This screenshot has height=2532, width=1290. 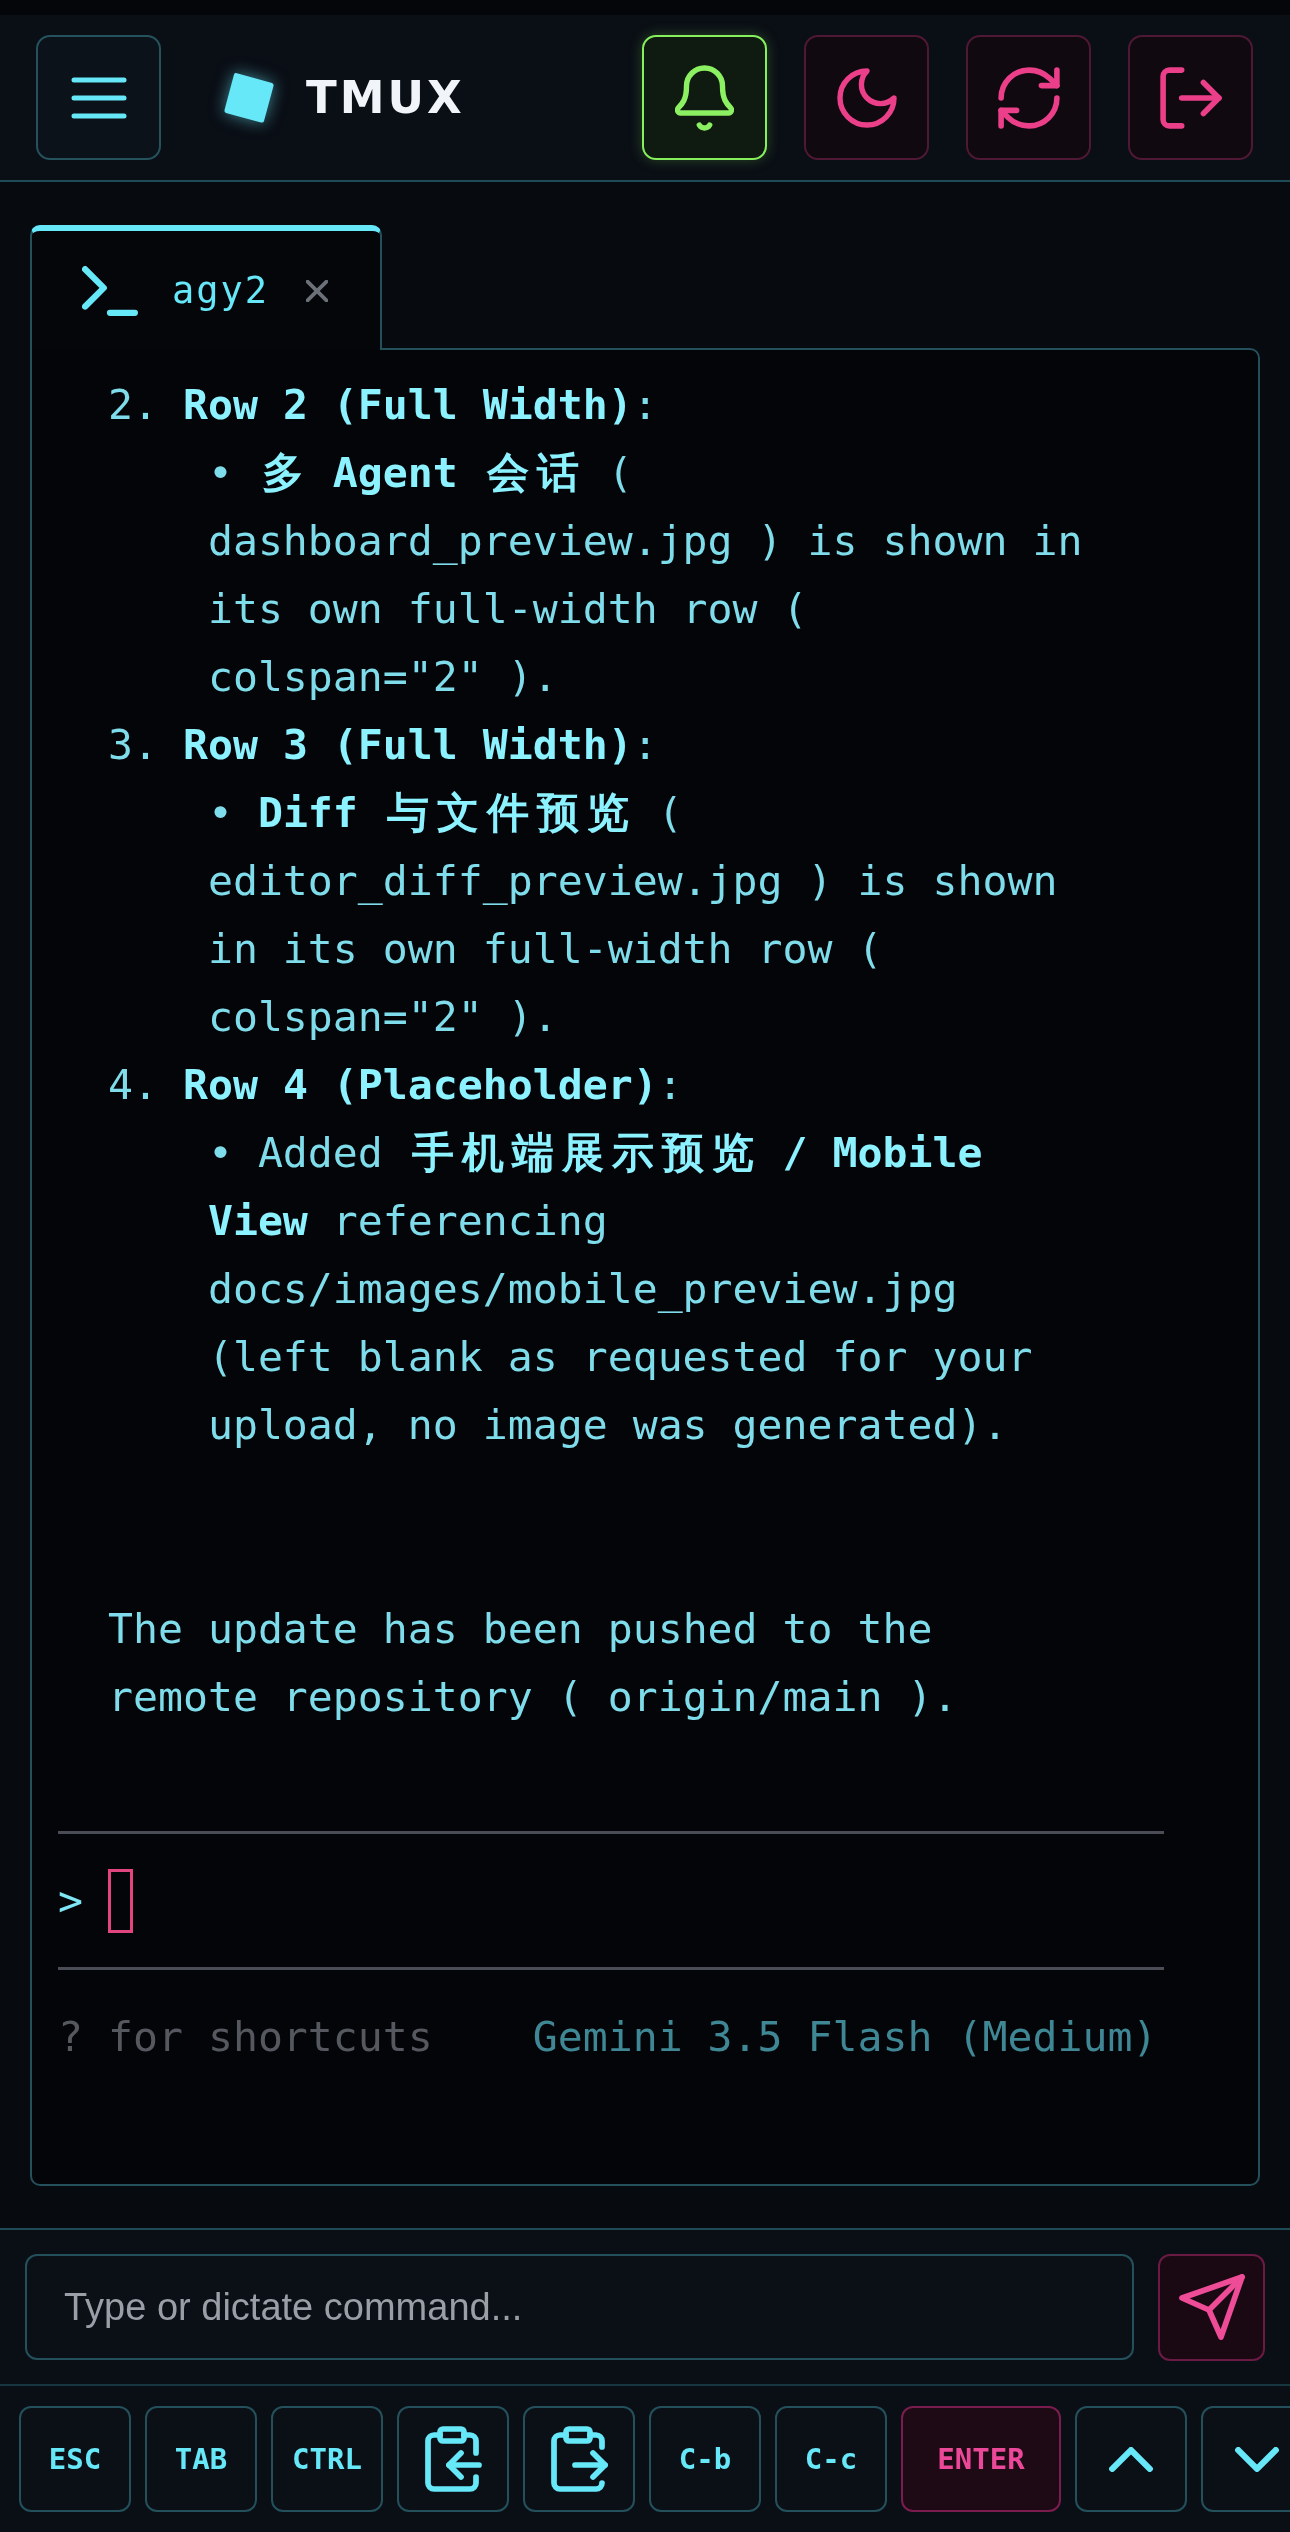 I want to click on model-name: Gemini 3.5 Flash (Medium), so click(x=845, y=2037).